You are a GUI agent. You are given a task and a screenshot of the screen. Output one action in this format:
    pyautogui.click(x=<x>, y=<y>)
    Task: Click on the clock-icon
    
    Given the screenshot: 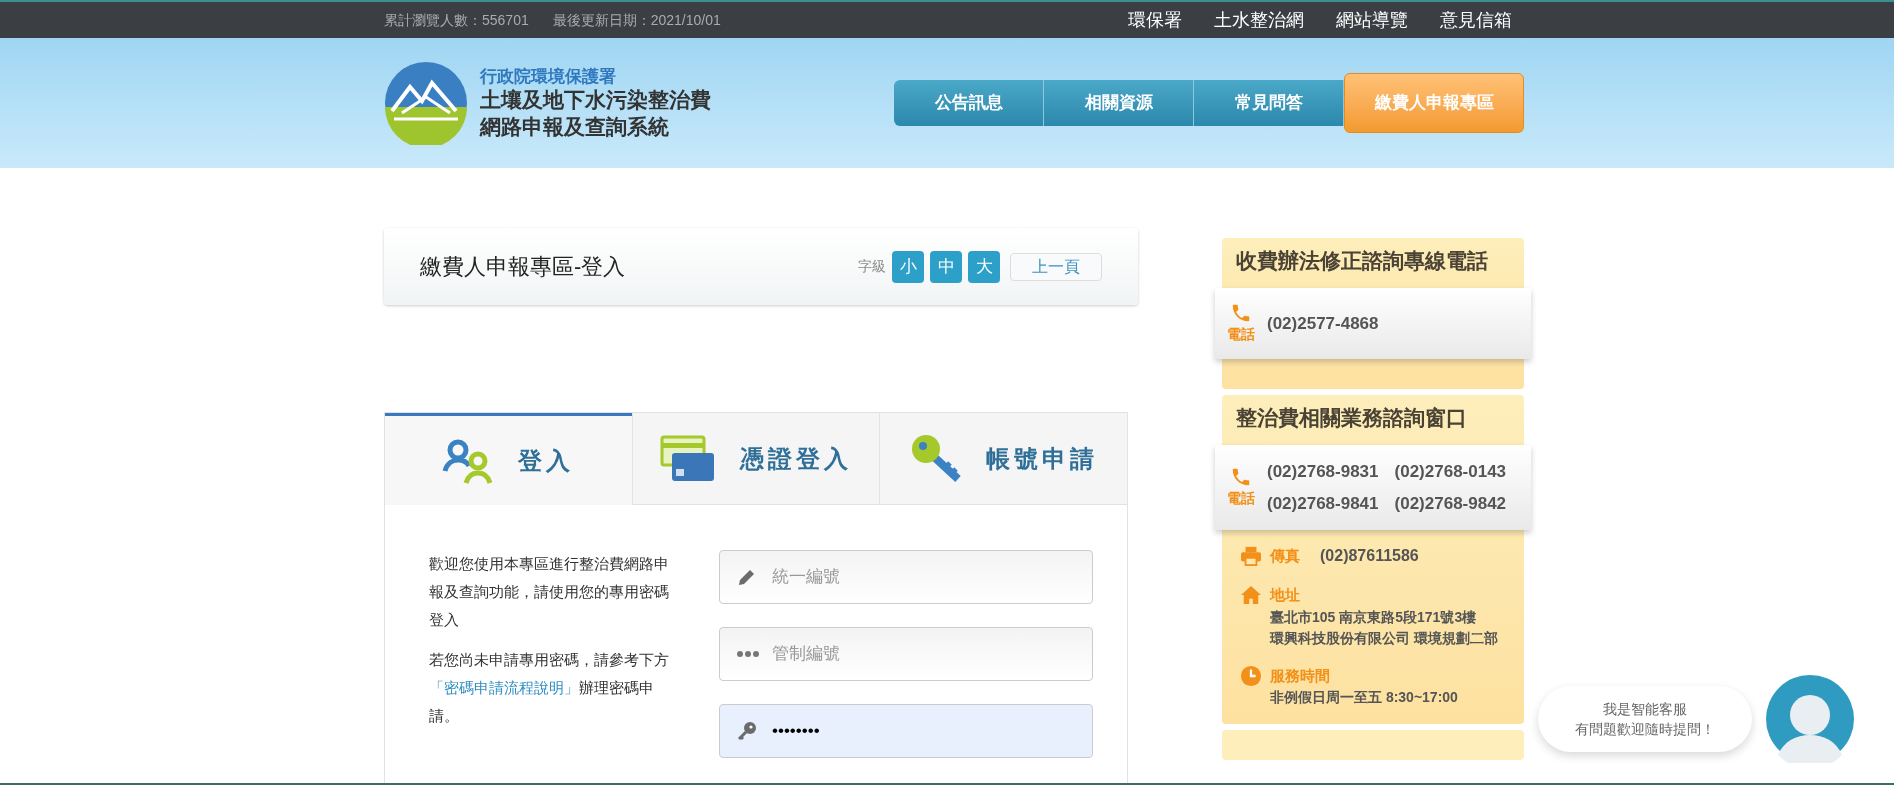 What is the action you would take?
    pyautogui.click(x=1251, y=675)
    